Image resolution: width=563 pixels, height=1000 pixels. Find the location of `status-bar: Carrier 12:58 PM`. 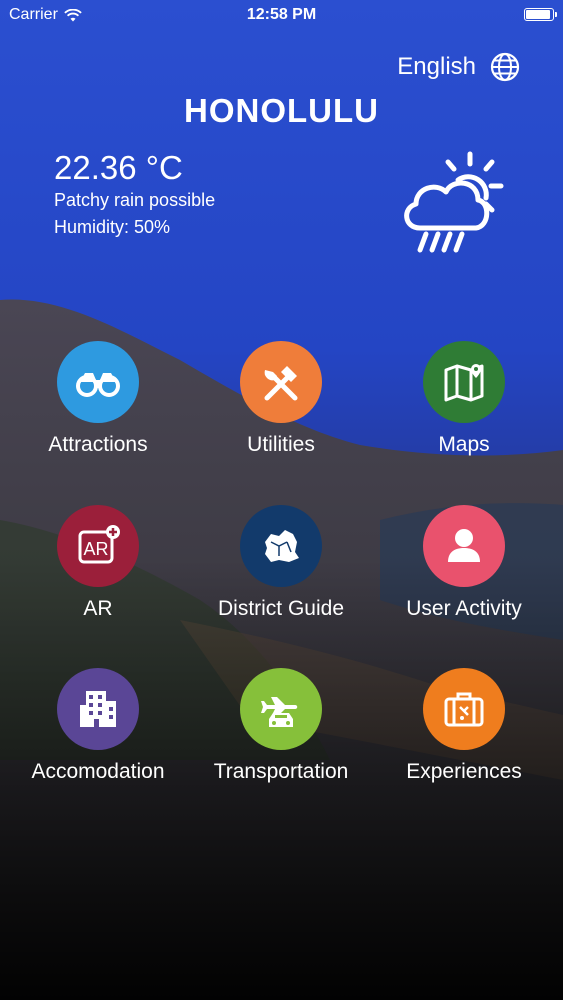

status-bar: Carrier 12:58 PM is located at coordinates (281, 15).